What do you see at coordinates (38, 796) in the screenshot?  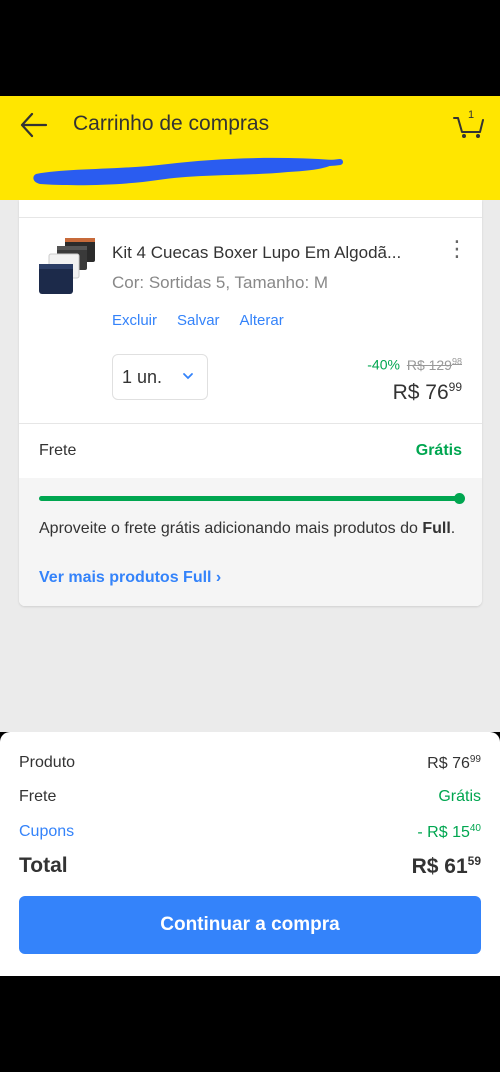 I see `summary-shipping-label: Frete` at bounding box center [38, 796].